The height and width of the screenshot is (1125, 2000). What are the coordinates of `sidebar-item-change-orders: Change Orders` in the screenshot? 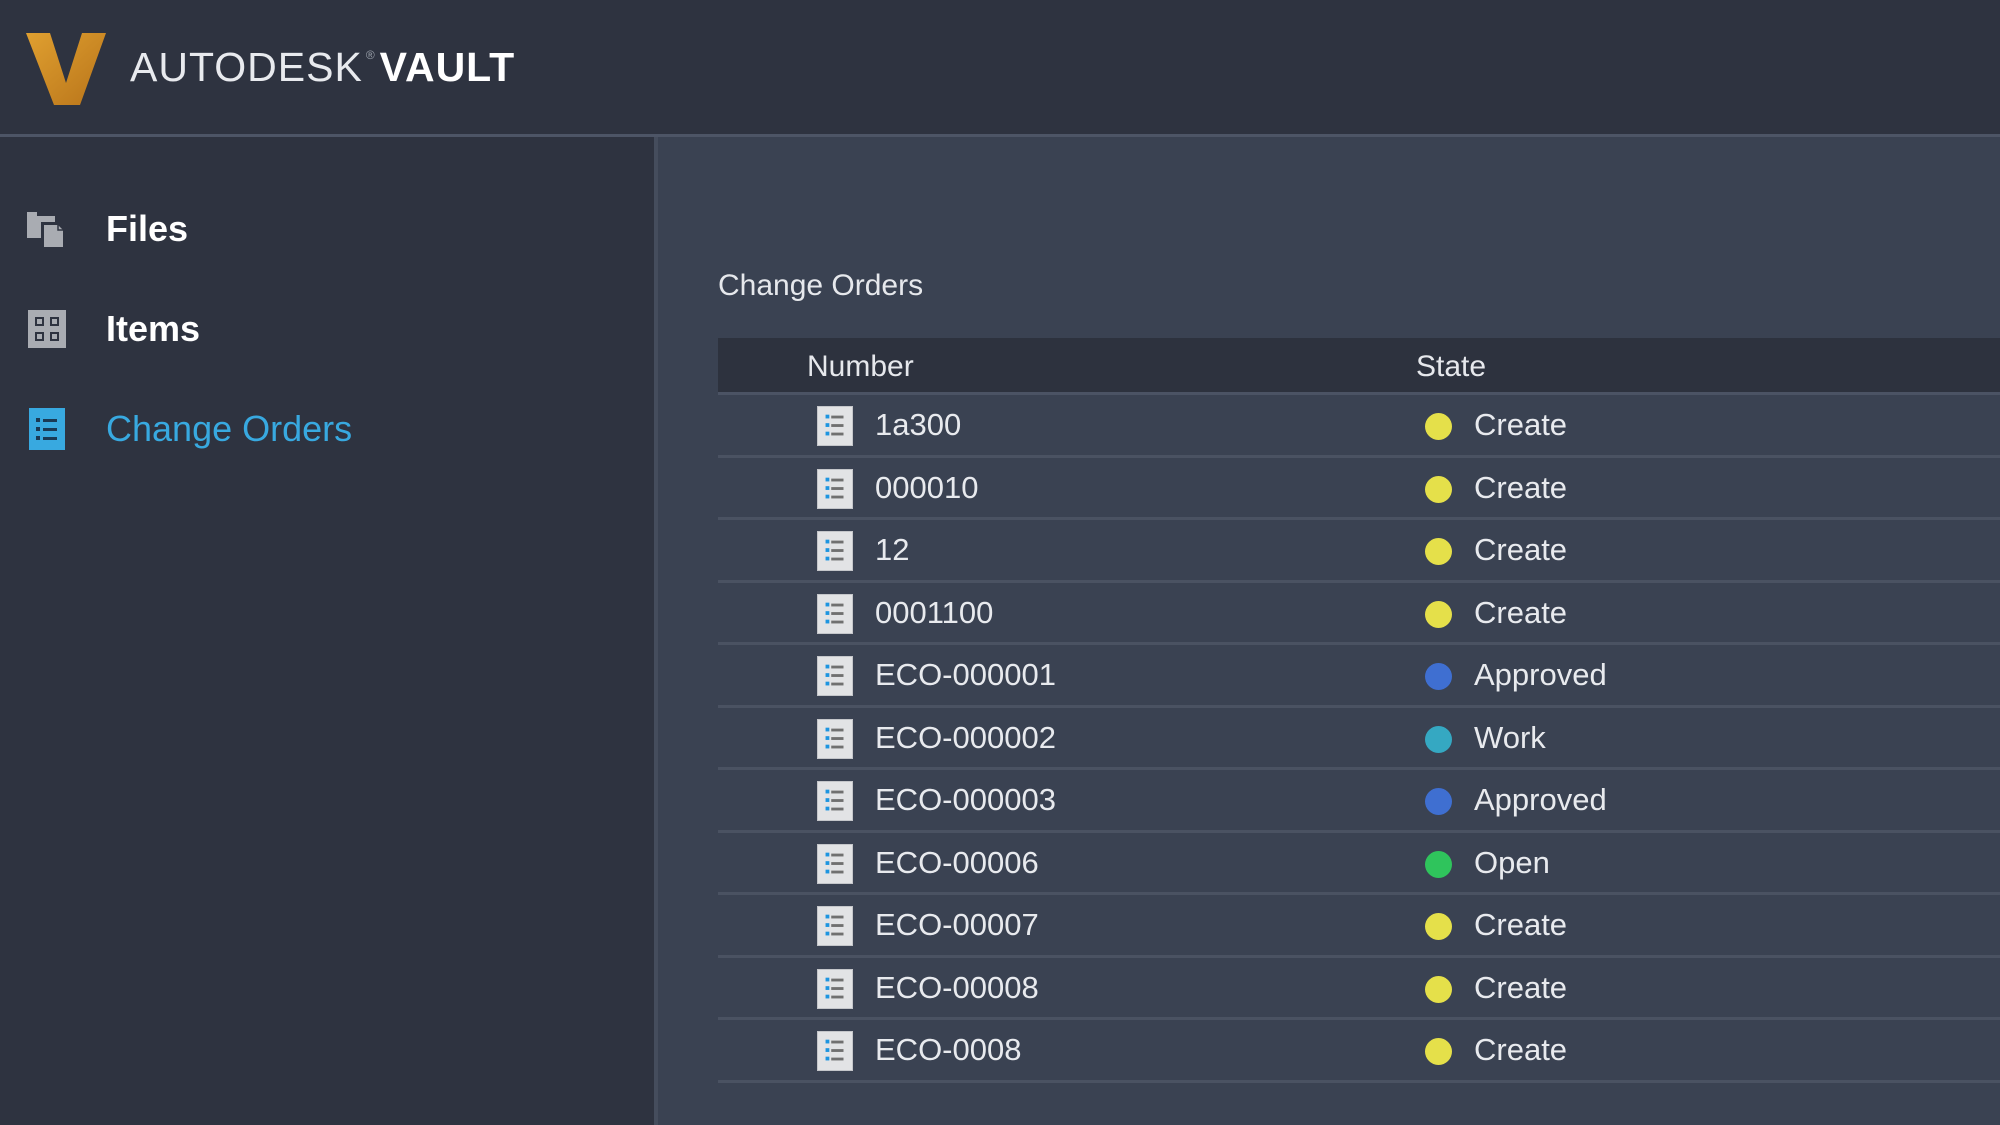 It's located at (327, 429).